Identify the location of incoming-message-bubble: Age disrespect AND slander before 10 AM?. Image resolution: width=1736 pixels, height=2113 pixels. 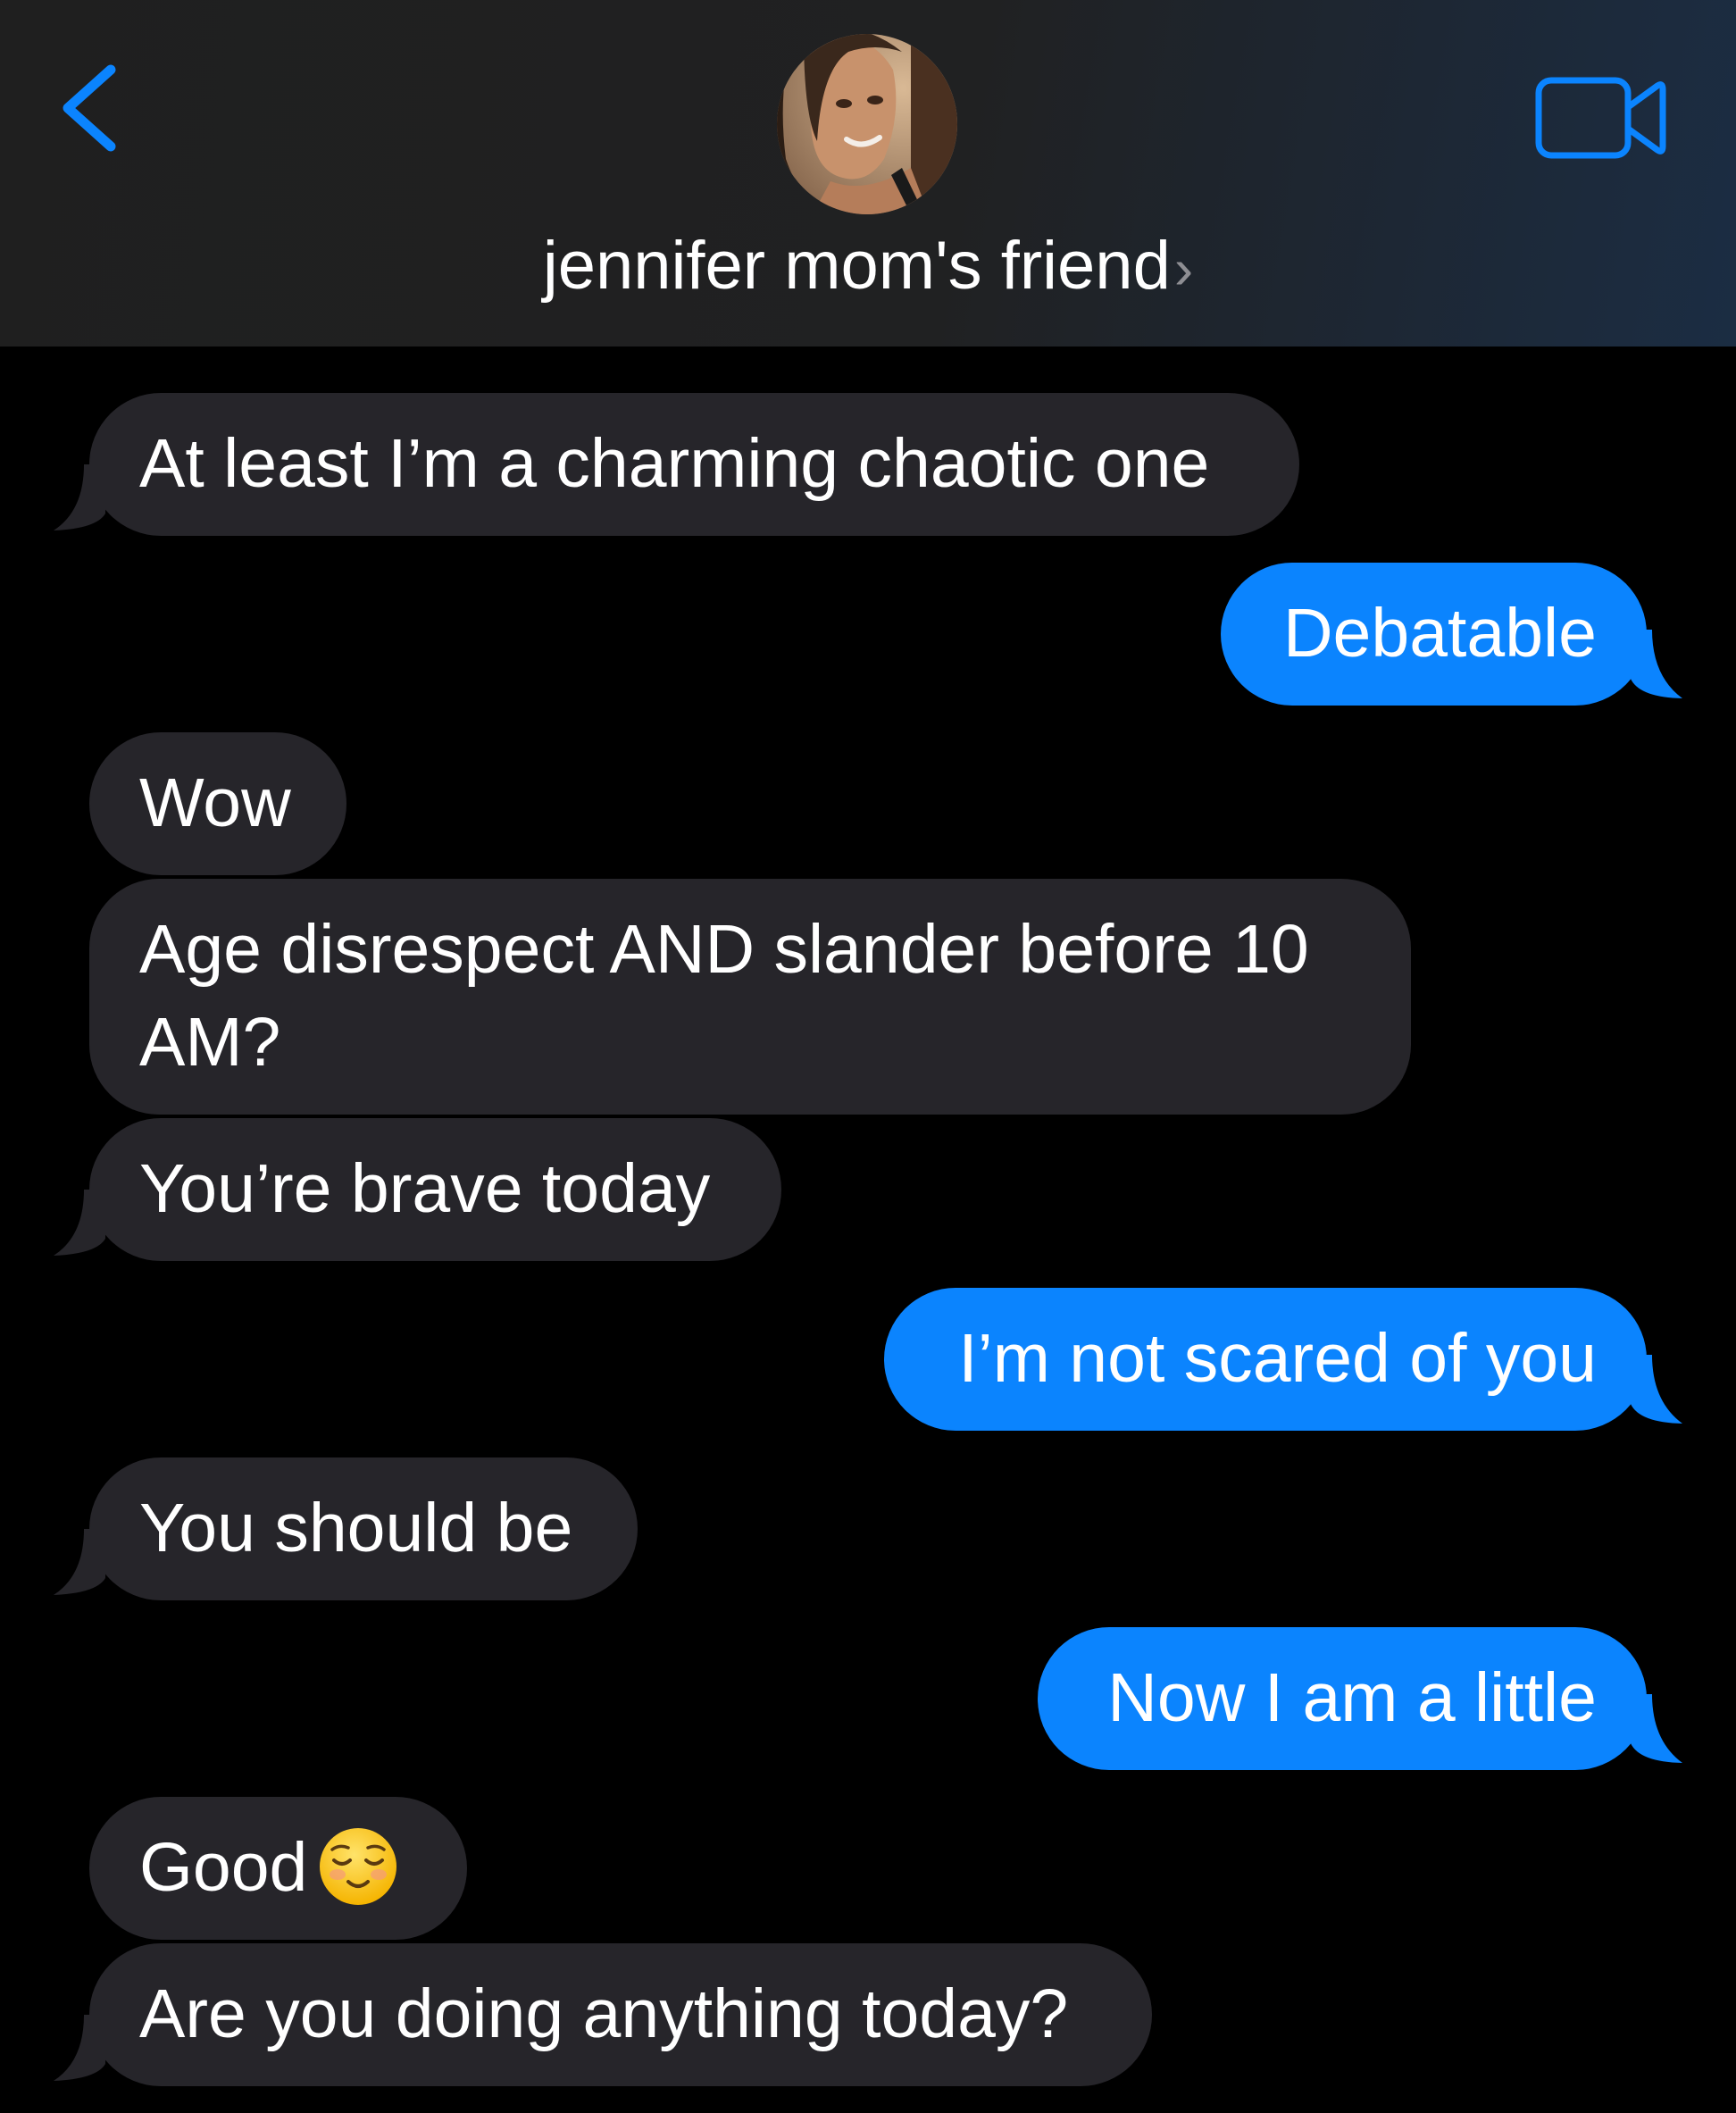
(750, 997).